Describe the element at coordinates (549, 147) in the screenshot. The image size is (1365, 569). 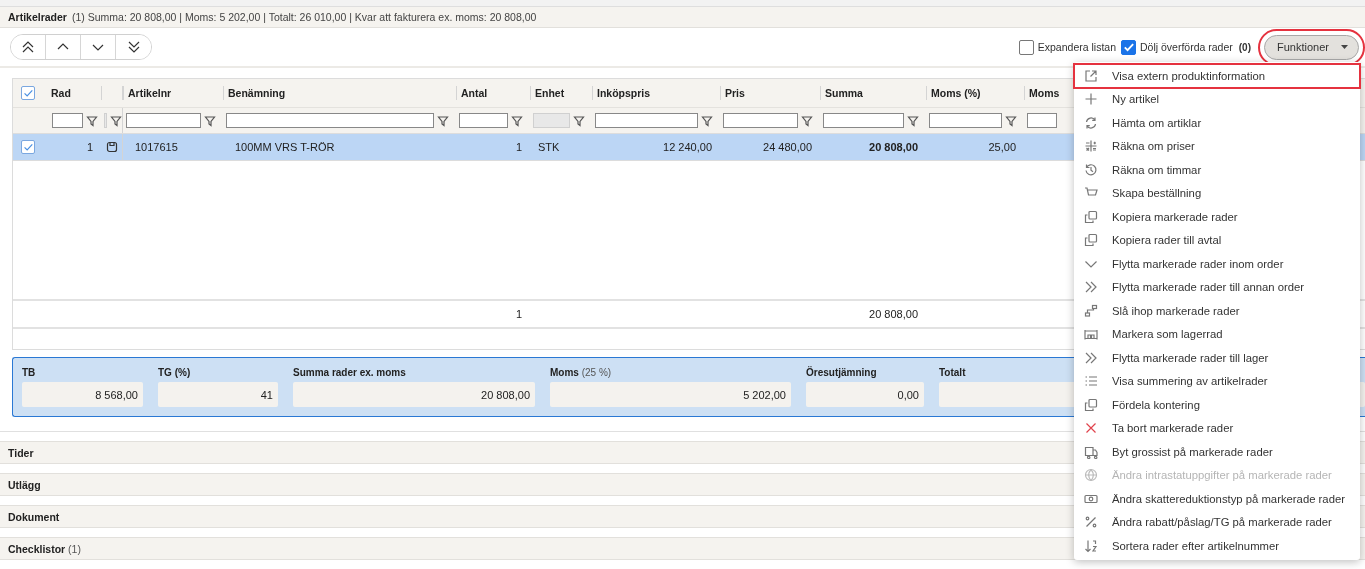
I see `table-cell: STK` at that location.